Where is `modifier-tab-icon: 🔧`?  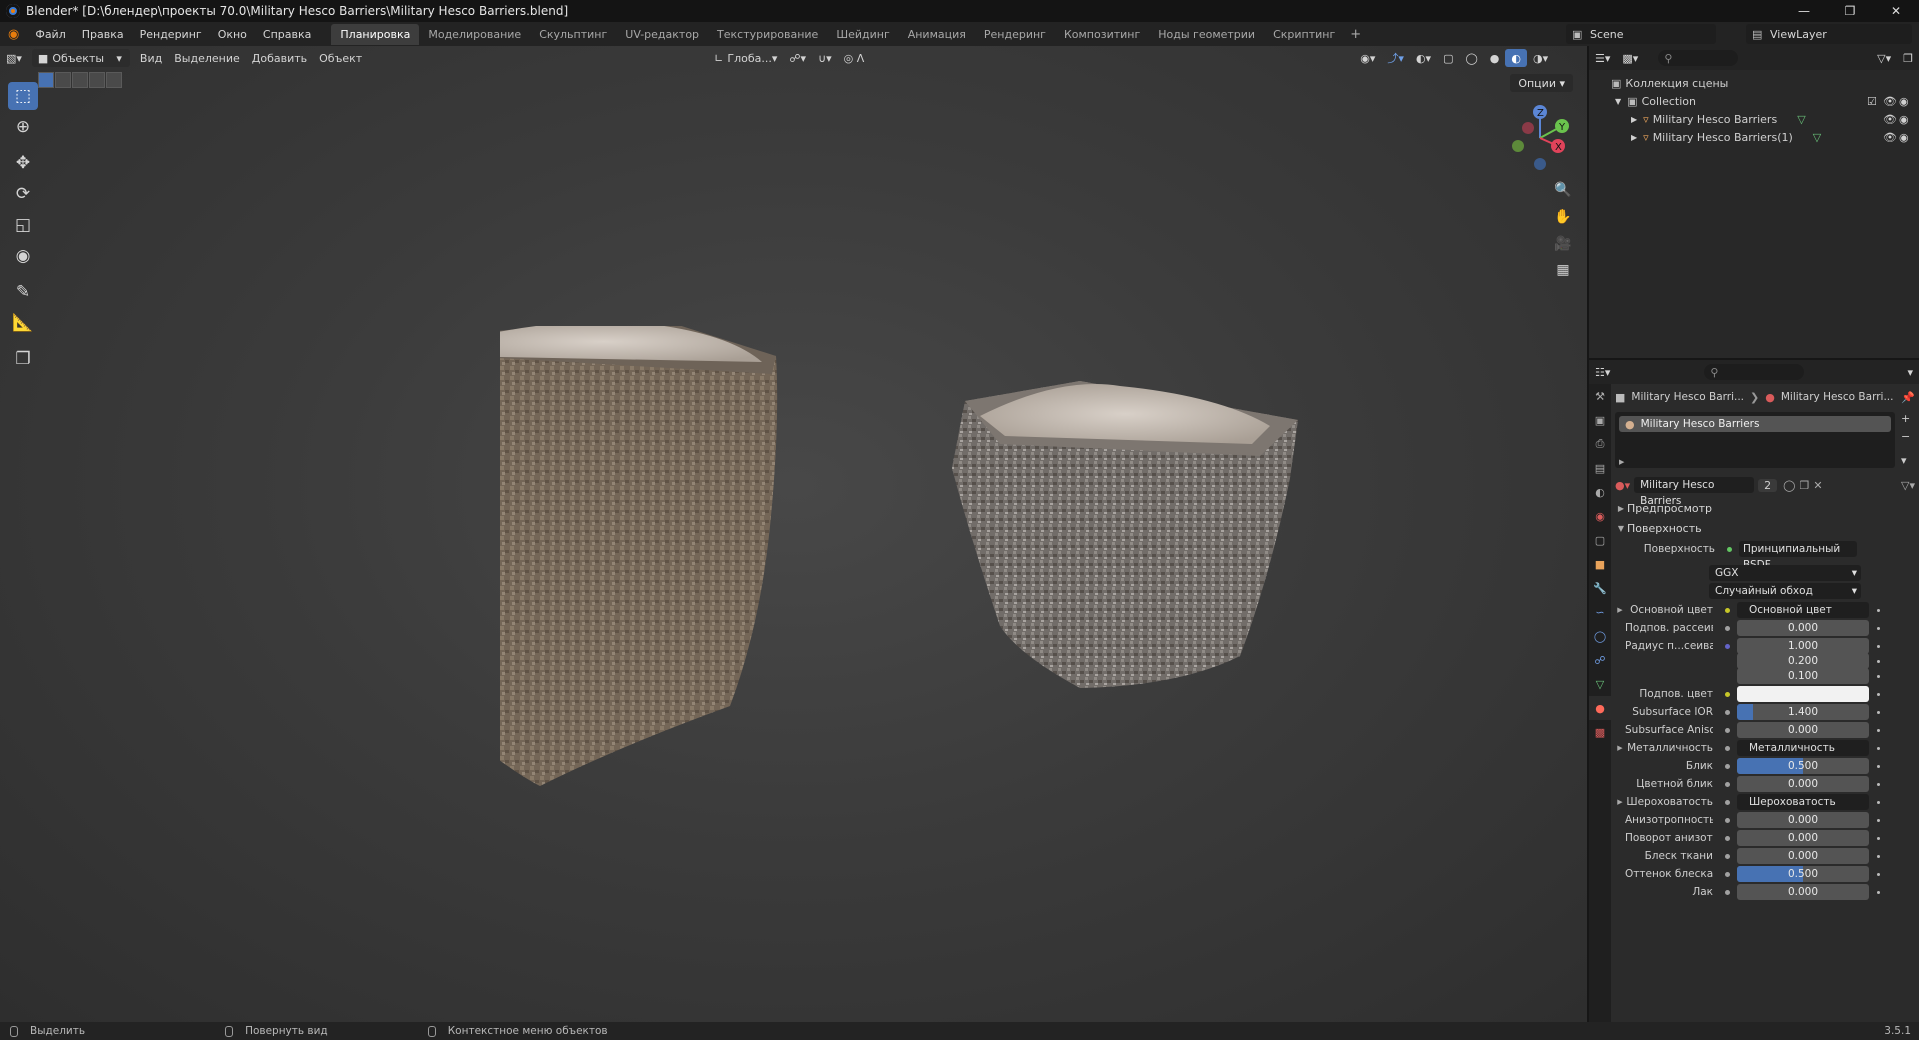 modifier-tab-icon: 🔧 is located at coordinates (1600, 588).